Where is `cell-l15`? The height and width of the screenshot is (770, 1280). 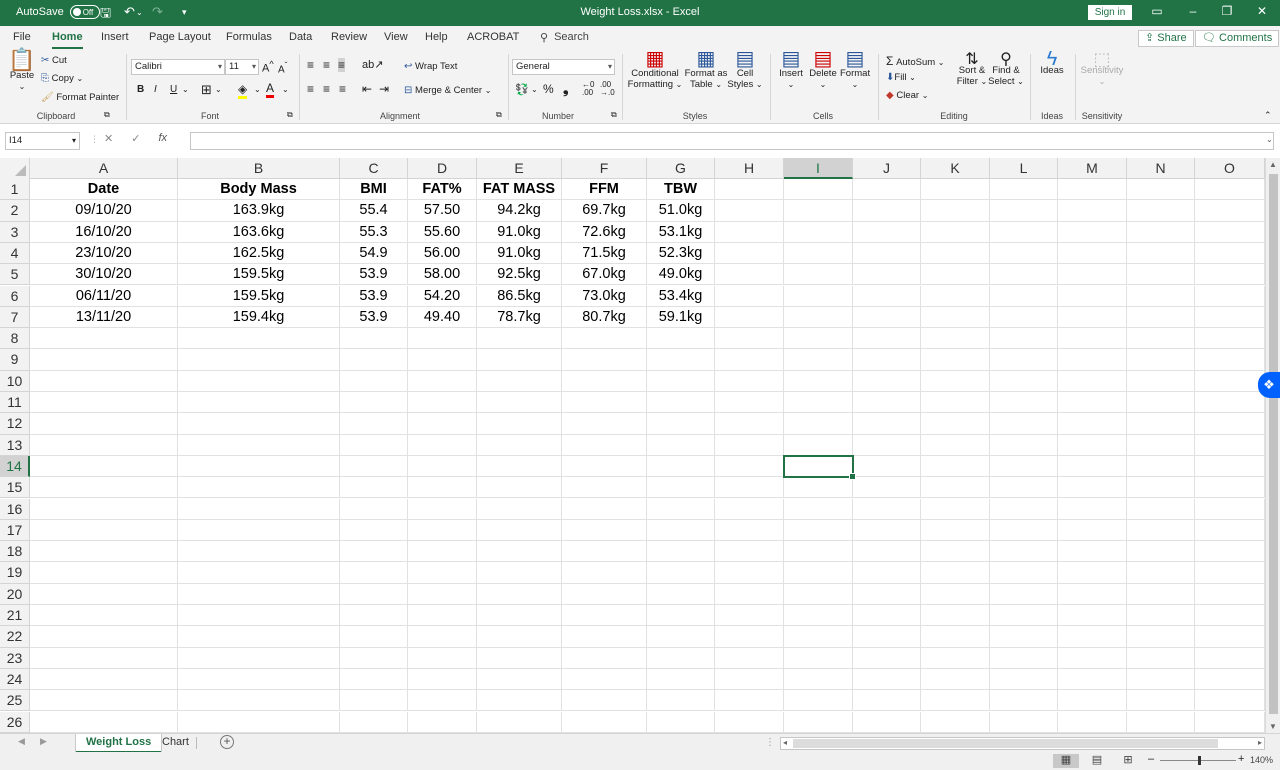
cell-l15 is located at coordinates (1024, 488).